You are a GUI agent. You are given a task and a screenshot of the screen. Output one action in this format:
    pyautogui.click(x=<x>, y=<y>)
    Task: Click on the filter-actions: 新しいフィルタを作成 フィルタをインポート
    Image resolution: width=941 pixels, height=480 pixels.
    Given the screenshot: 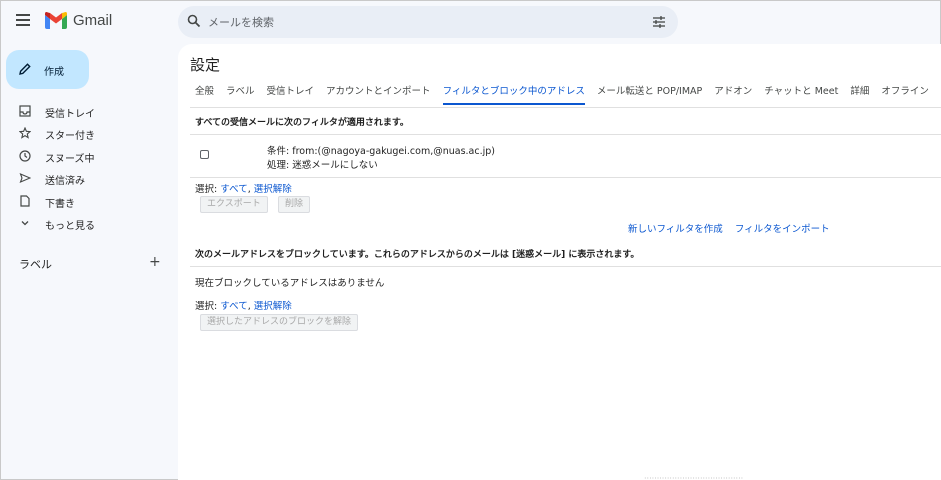 What is the action you would take?
    pyautogui.click(x=735, y=228)
    